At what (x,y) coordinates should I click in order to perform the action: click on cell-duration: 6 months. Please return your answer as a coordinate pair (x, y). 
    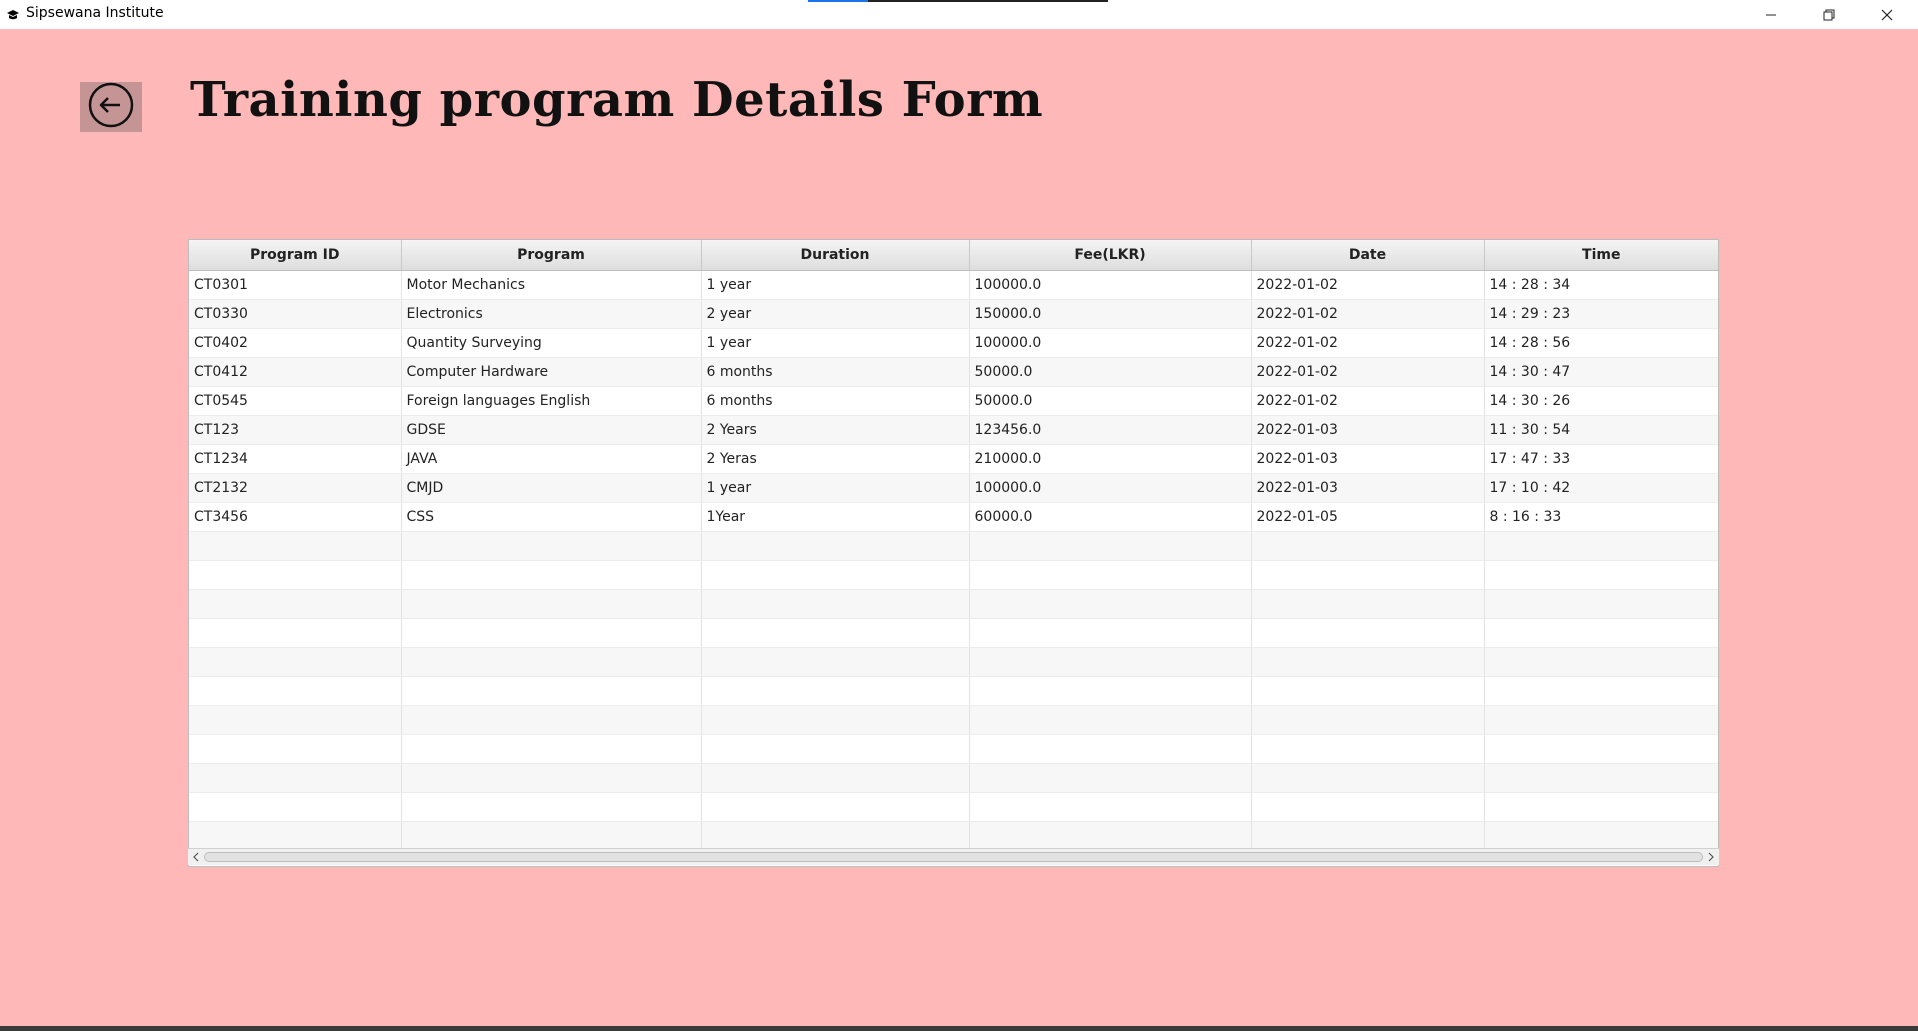
    Looking at the image, I should click on (835, 372).